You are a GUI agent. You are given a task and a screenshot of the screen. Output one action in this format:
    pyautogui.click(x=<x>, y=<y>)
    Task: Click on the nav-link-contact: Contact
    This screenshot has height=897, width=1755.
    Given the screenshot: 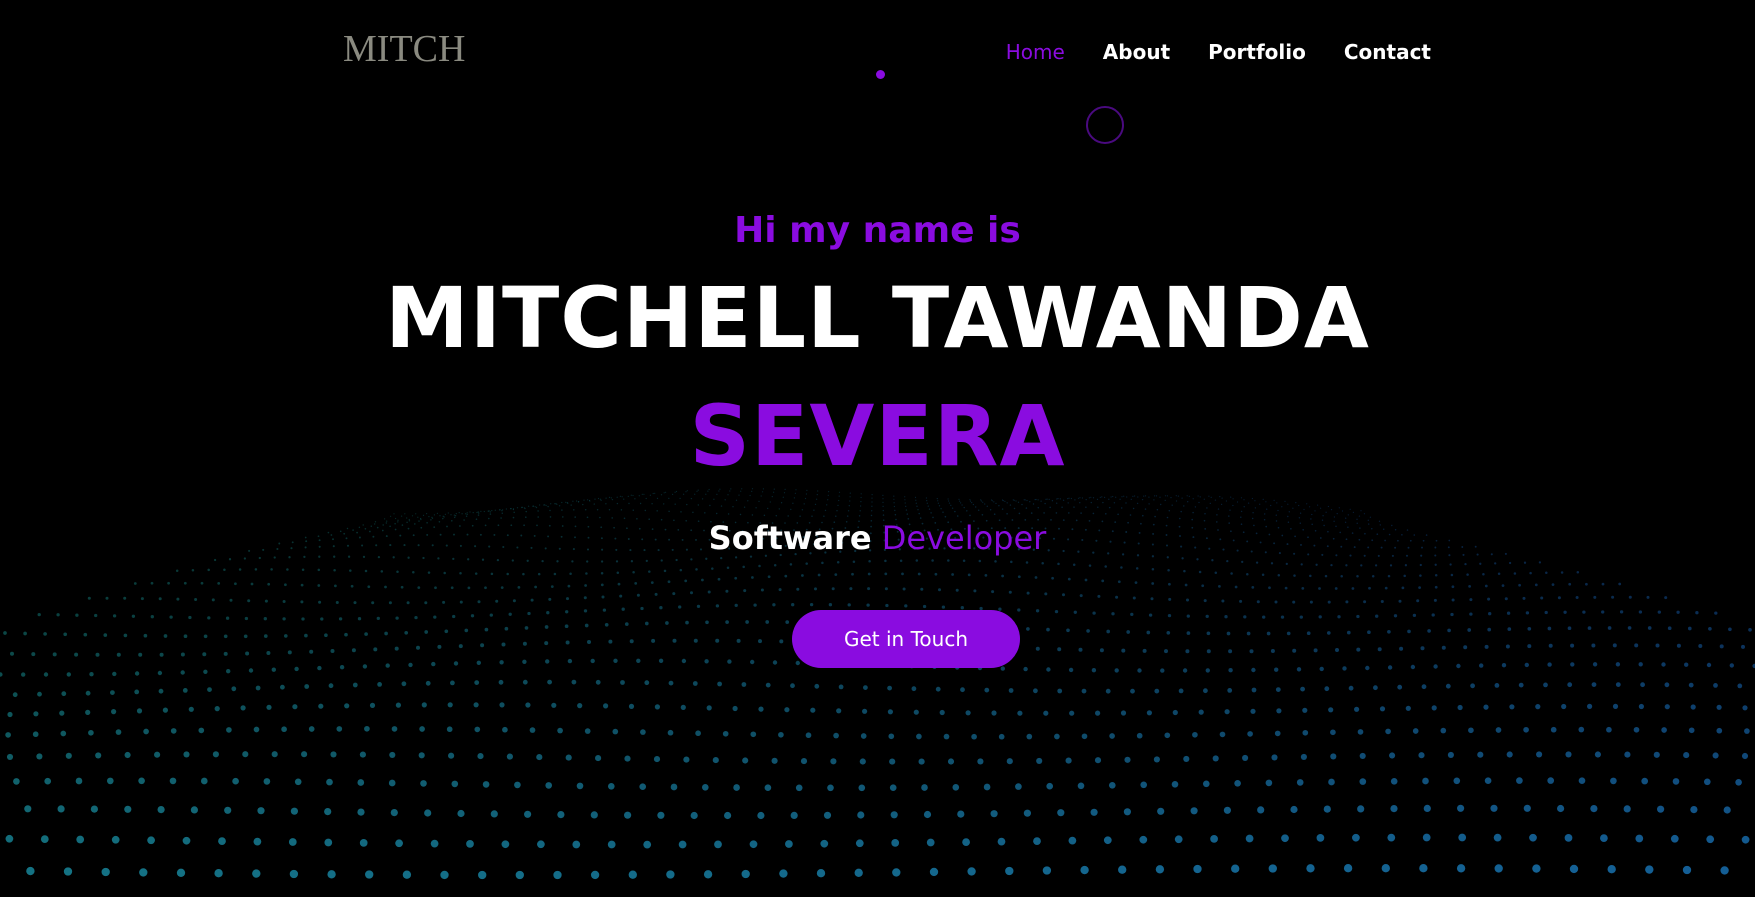 What is the action you would take?
    pyautogui.click(x=1387, y=52)
    